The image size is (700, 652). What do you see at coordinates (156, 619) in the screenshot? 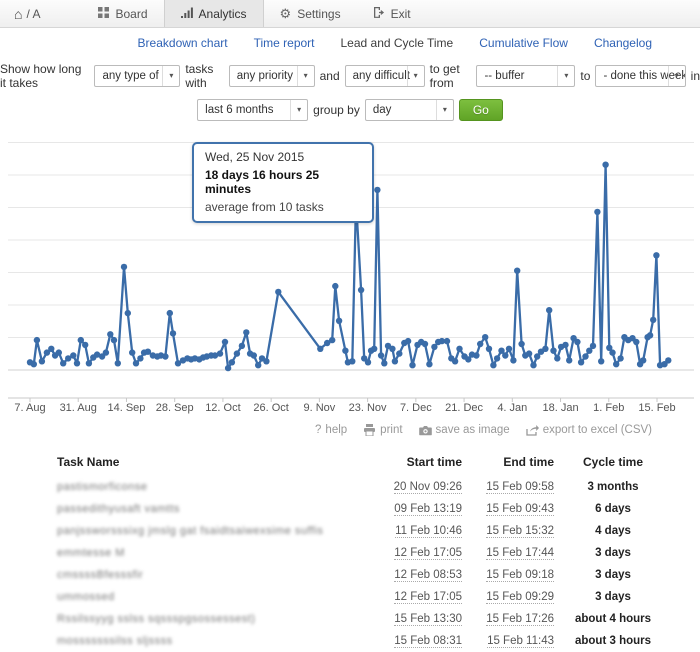
I see `task-name: Rssilssyyg sslss sqssspgsossessest)` at bounding box center [156, 619].